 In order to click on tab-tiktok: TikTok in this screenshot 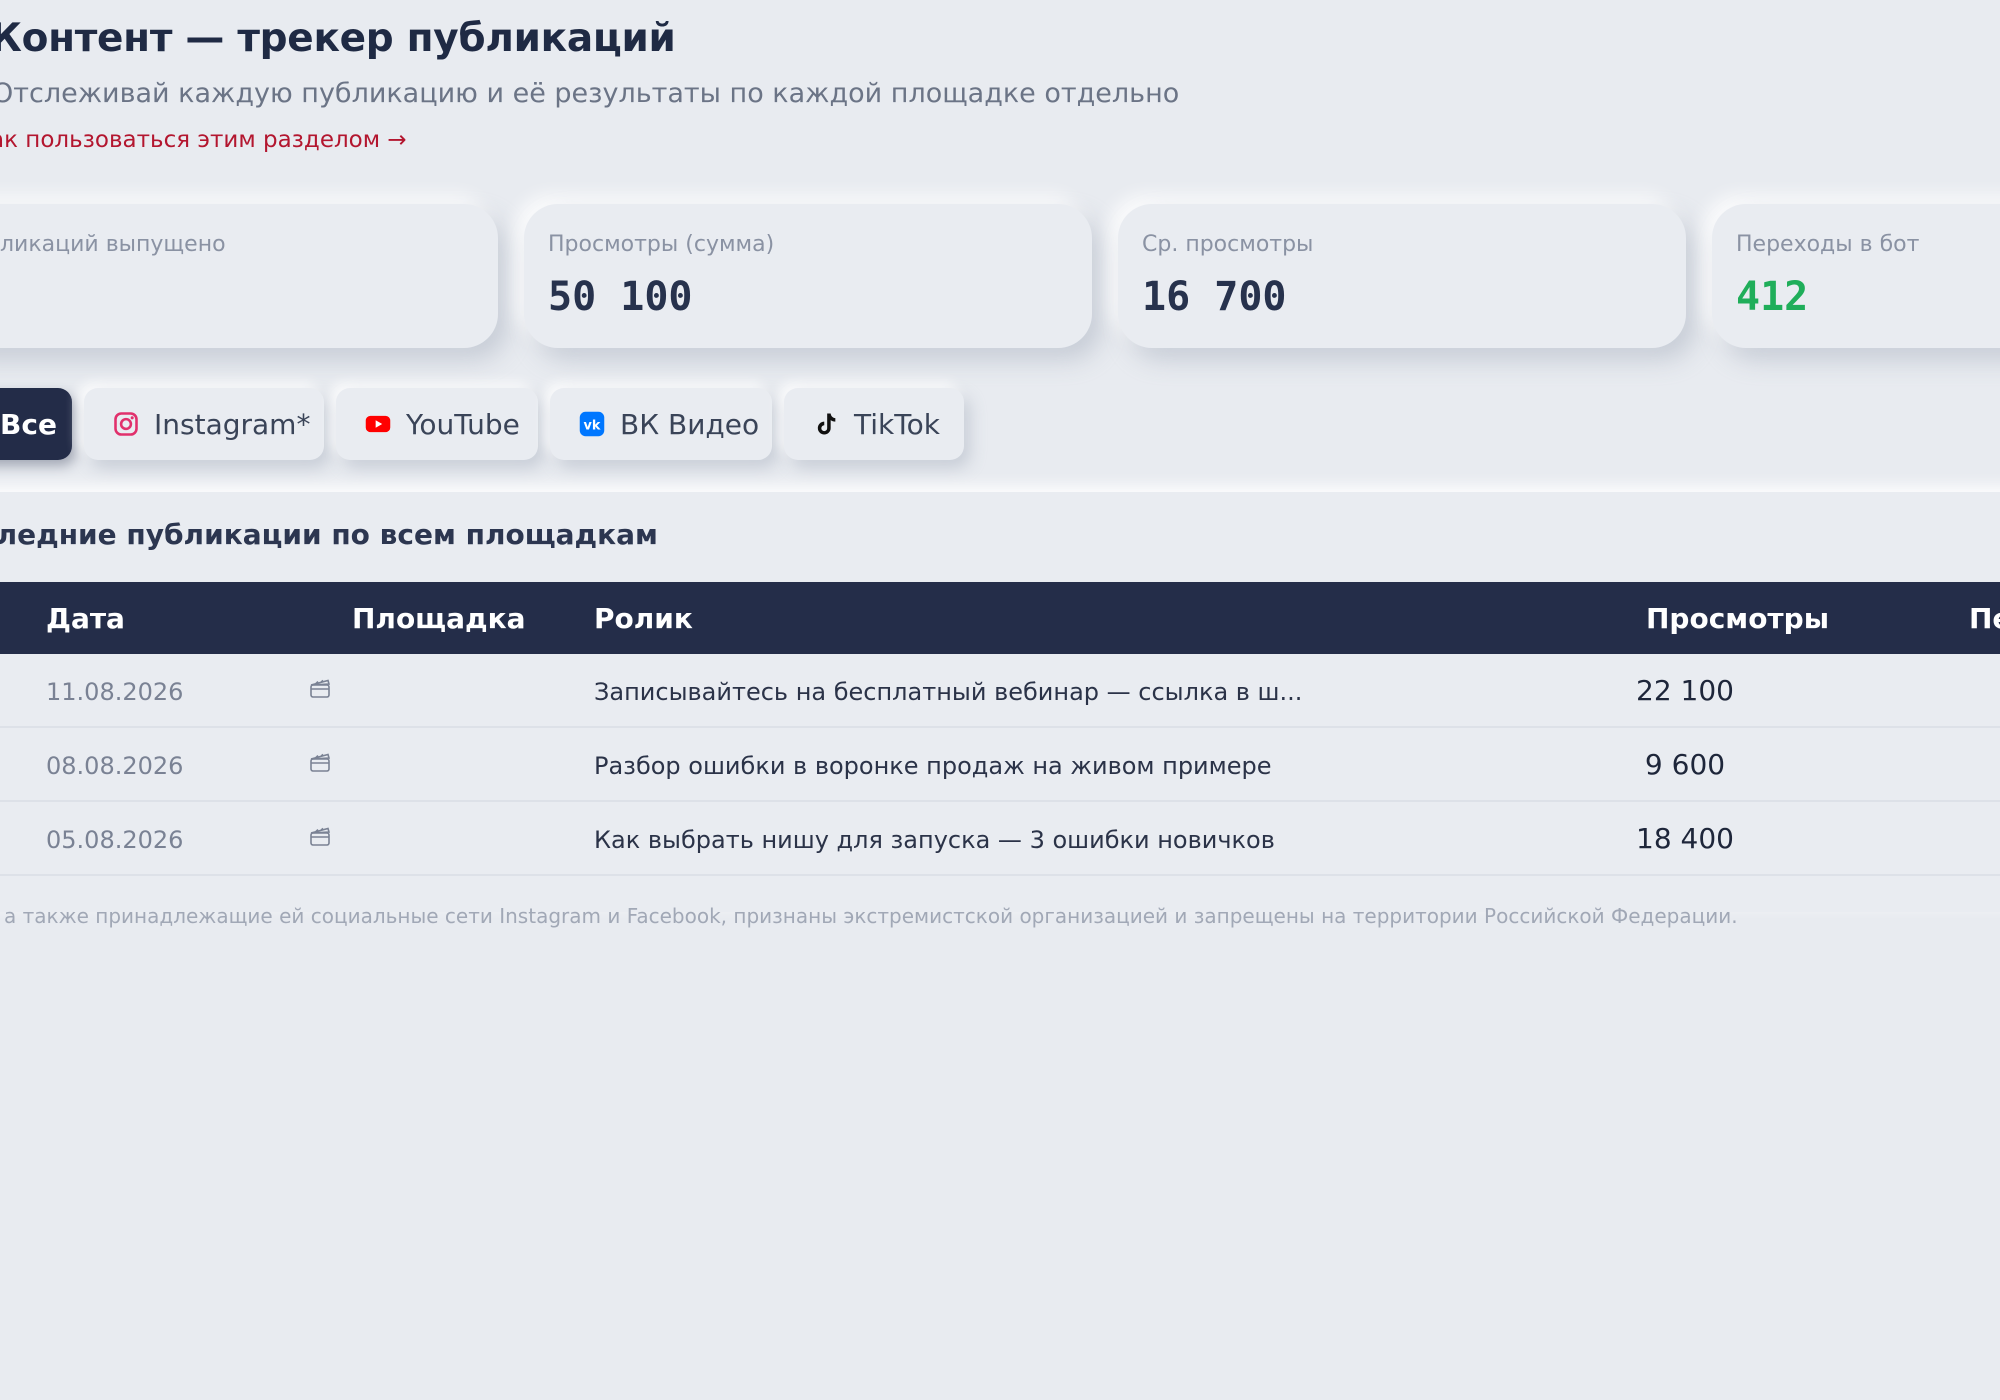, I will do `click(874, 424)`.